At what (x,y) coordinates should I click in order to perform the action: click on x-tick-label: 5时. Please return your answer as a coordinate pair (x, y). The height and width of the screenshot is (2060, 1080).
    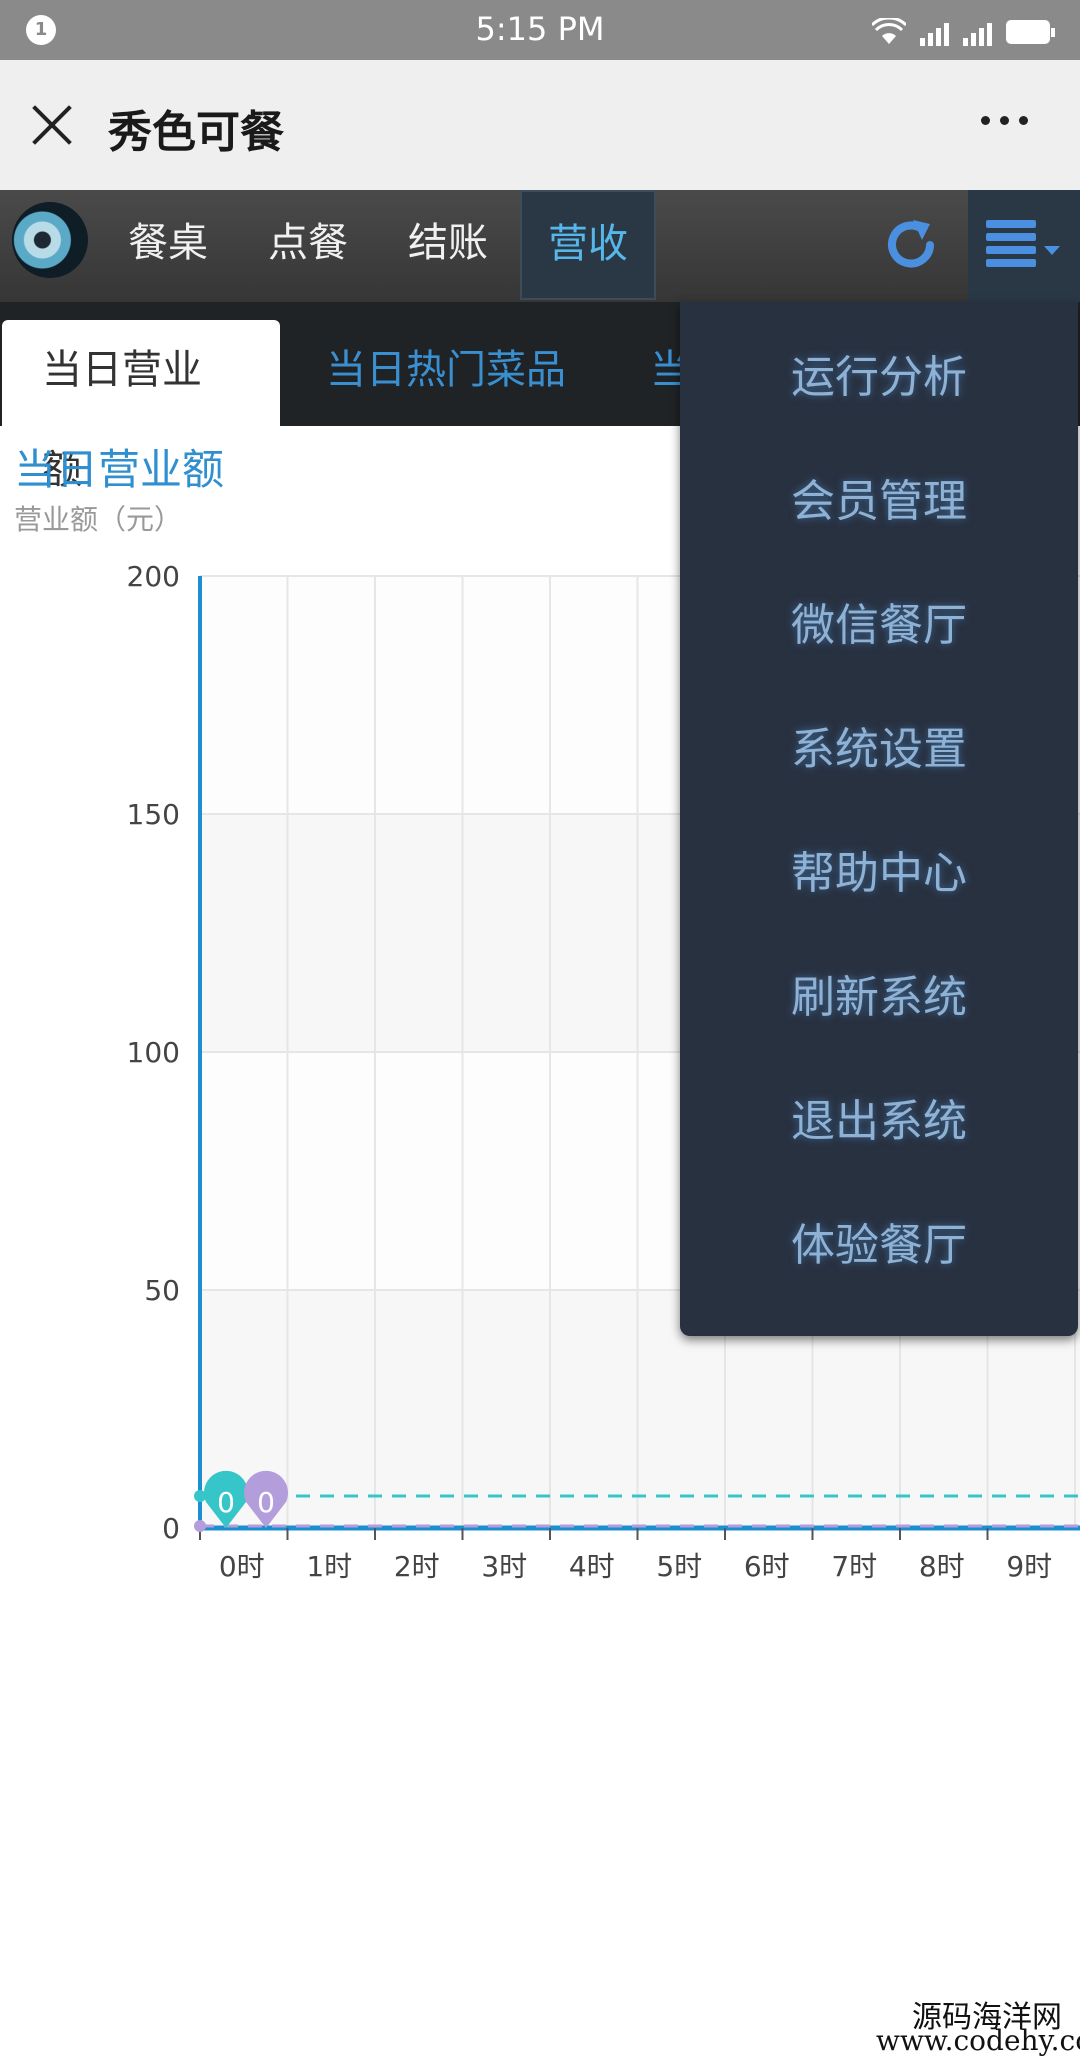
    Looking at the image, I should click on (679, 1566).